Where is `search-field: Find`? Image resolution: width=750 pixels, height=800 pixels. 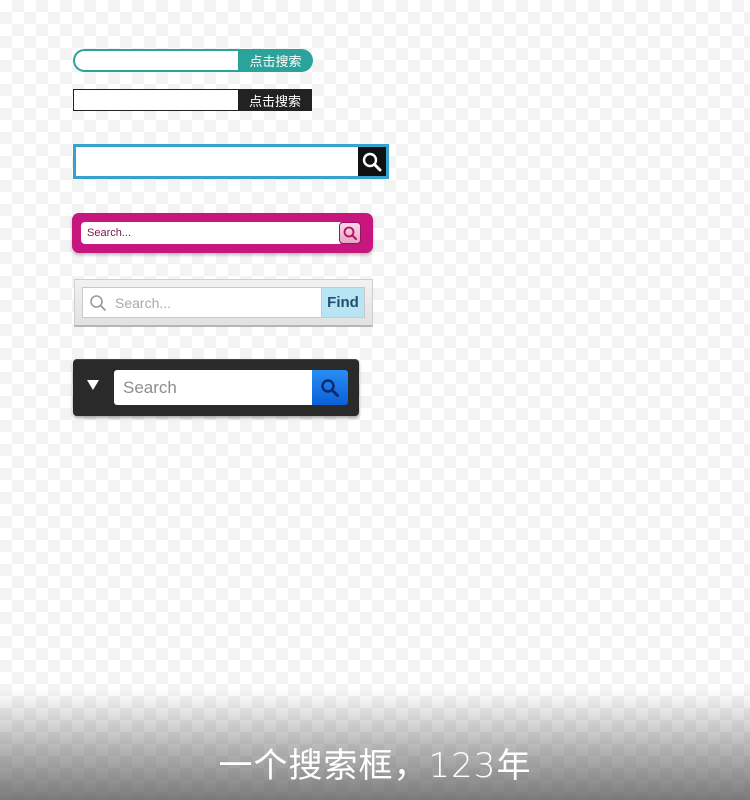 search-field: Find is located at coordinates (223, 302).